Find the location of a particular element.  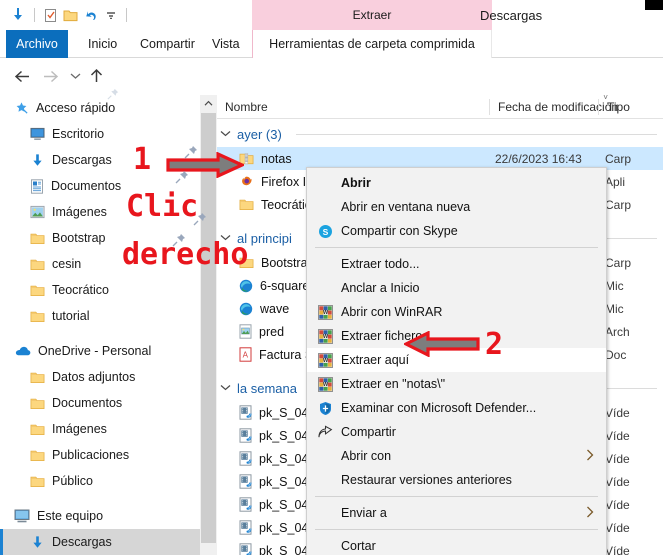

column-header-fecha: Fecha de modificación ˅ is located at coordinates (580, 107).